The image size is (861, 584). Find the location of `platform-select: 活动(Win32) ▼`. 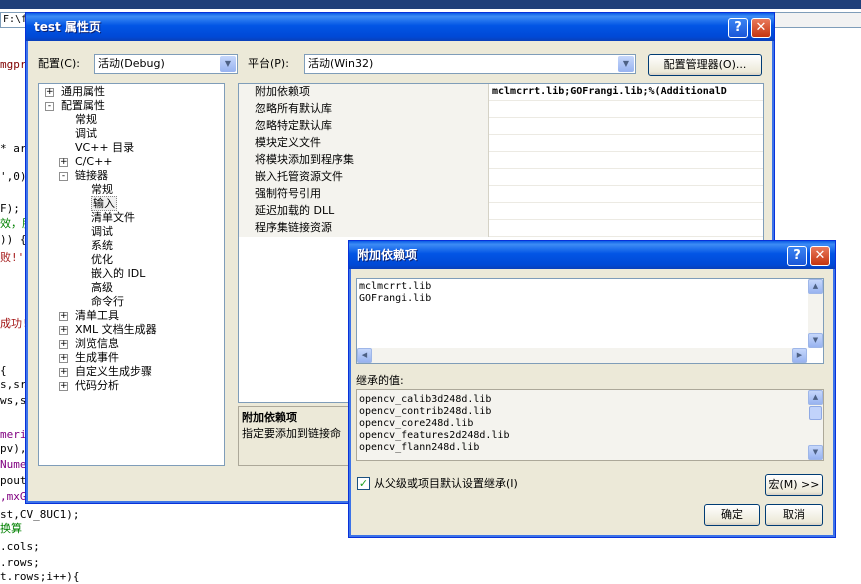

platform-select: 活动(Win32) ▼ is located at coordinates (470, 64).